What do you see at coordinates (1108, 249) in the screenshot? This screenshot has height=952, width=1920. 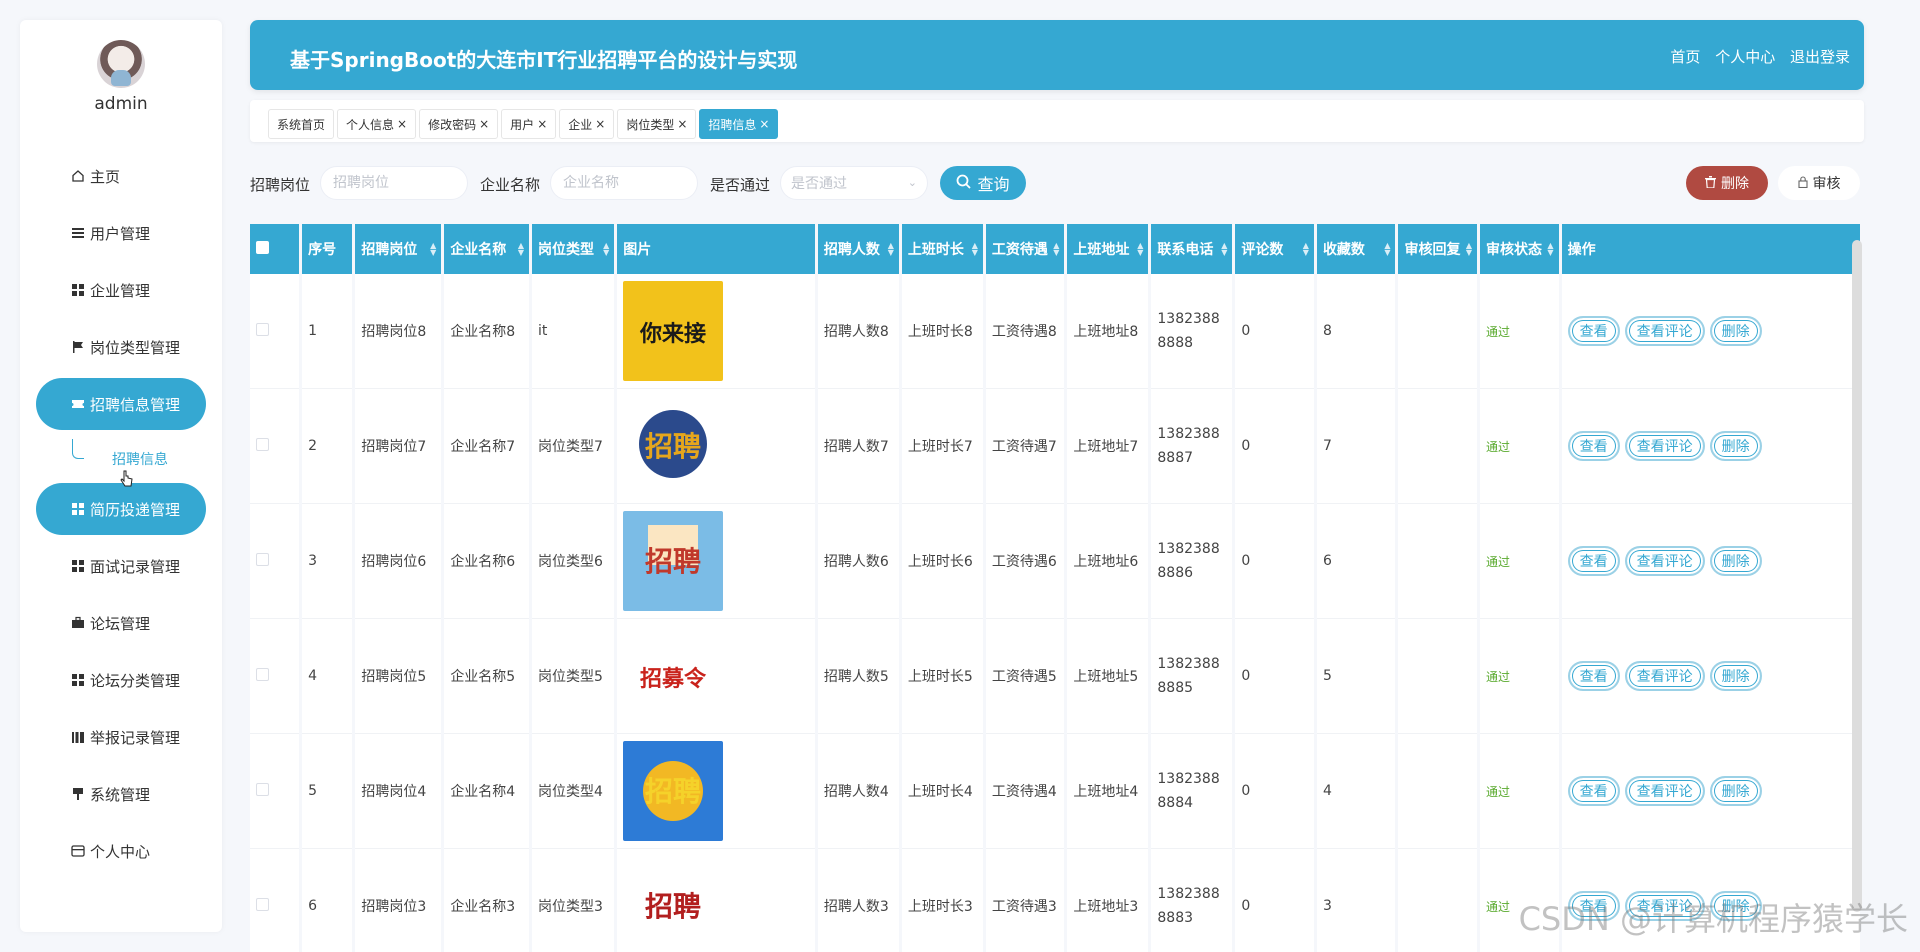 I see `column-header: 上班地址 ▲ ▼` at bounding box center [1108, 249].